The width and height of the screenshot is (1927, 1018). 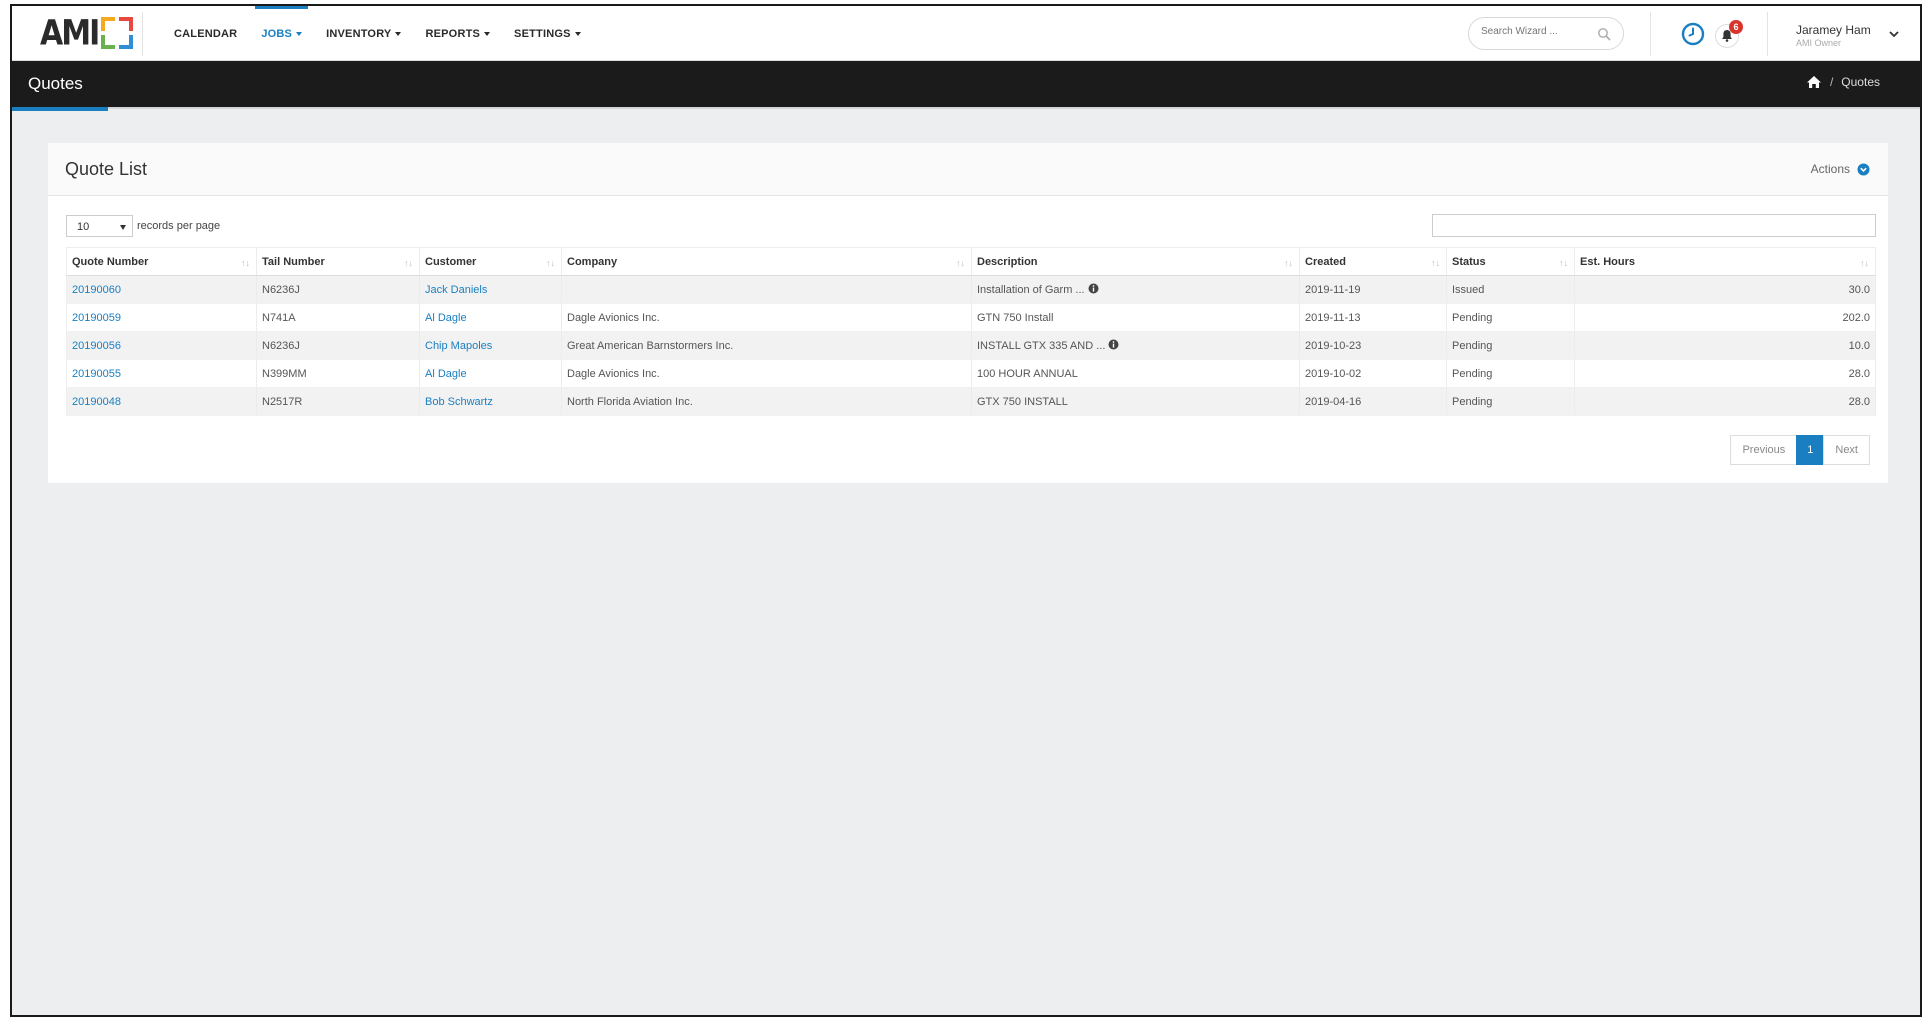 I want to click on home-icon, so click(x=1814, y=82).